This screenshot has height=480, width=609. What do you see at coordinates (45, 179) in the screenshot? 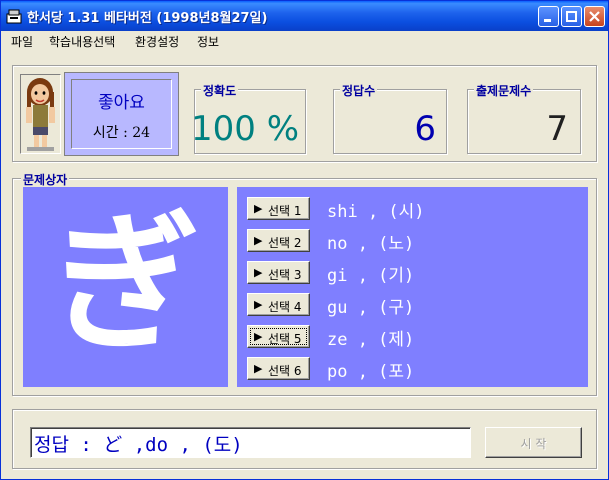
I see `question-label: 문제상자` at bounding box center [45, 179].